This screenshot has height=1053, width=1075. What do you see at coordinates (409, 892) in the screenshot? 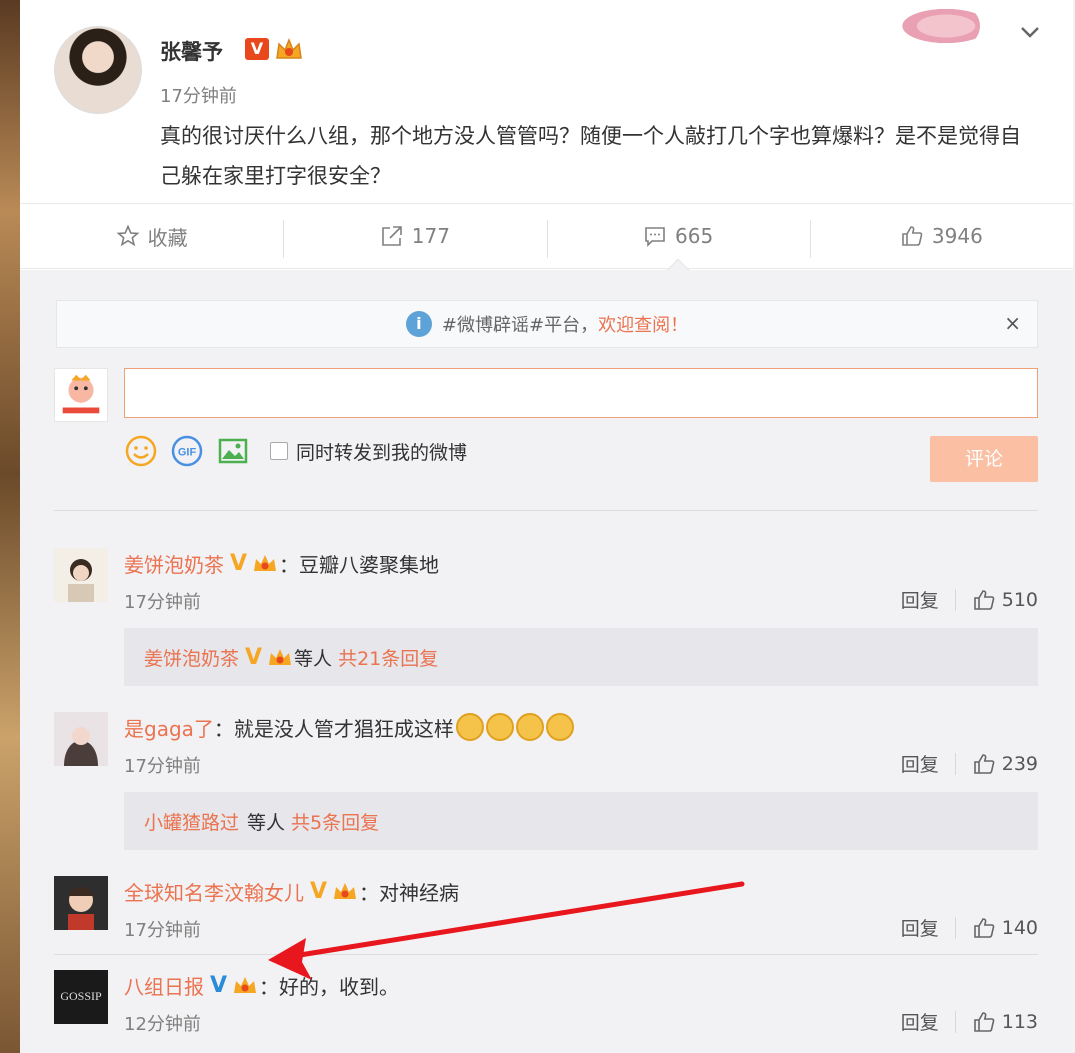
I see `comment-text: ：对神经病` at bounding box center [409, 892].